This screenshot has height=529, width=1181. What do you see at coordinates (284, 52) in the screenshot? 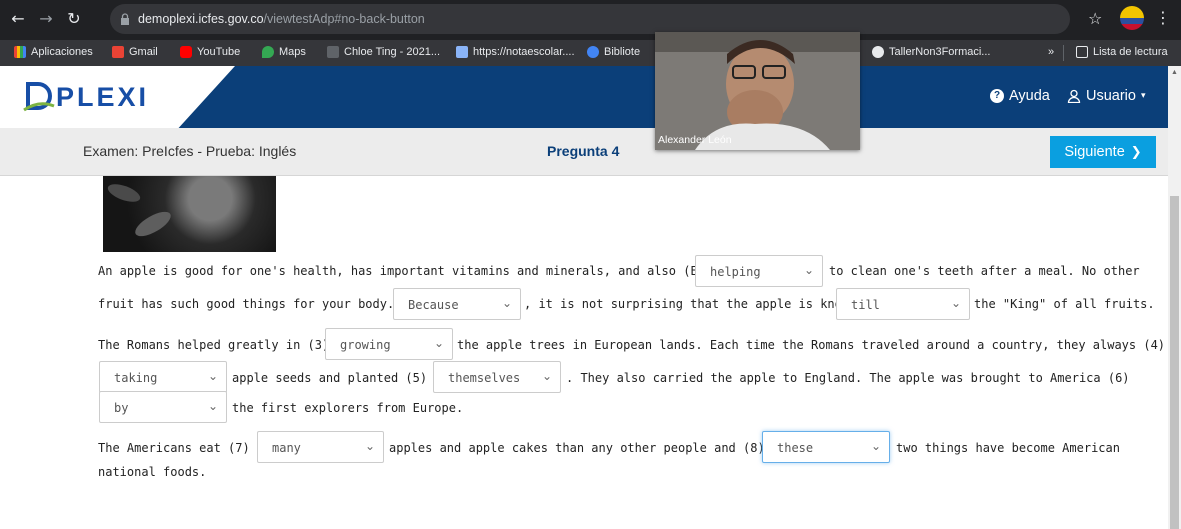
I see `bookmark-maps: Maps` at bounding box center [284, 52].